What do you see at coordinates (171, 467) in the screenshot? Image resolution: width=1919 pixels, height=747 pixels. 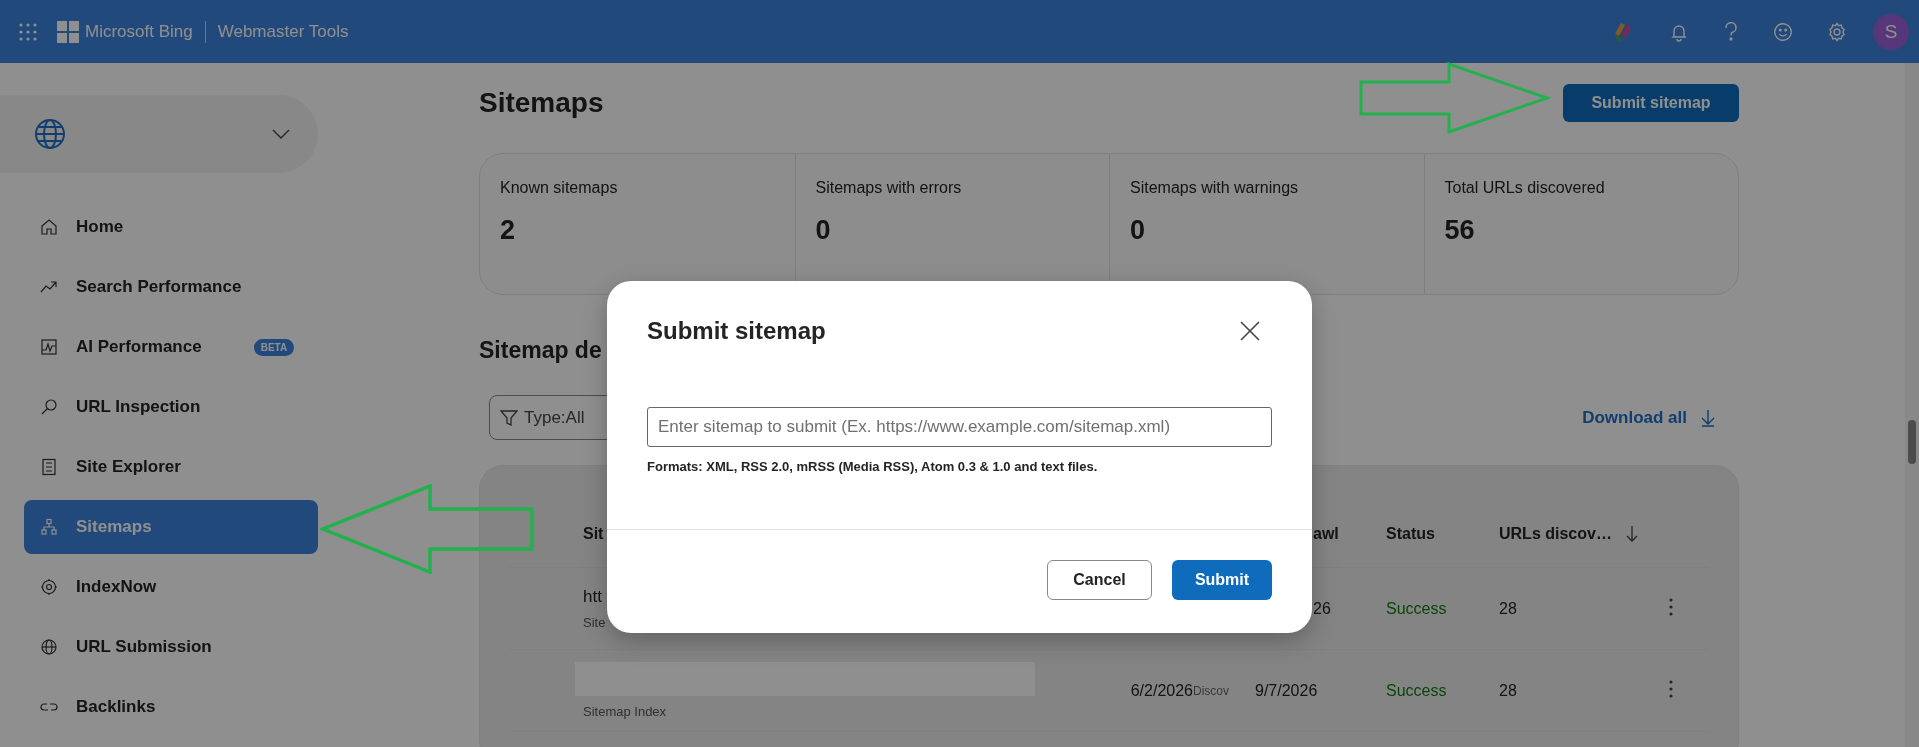 I see `sidebar-item: Site Explorer` at bounding box center [171, 467].